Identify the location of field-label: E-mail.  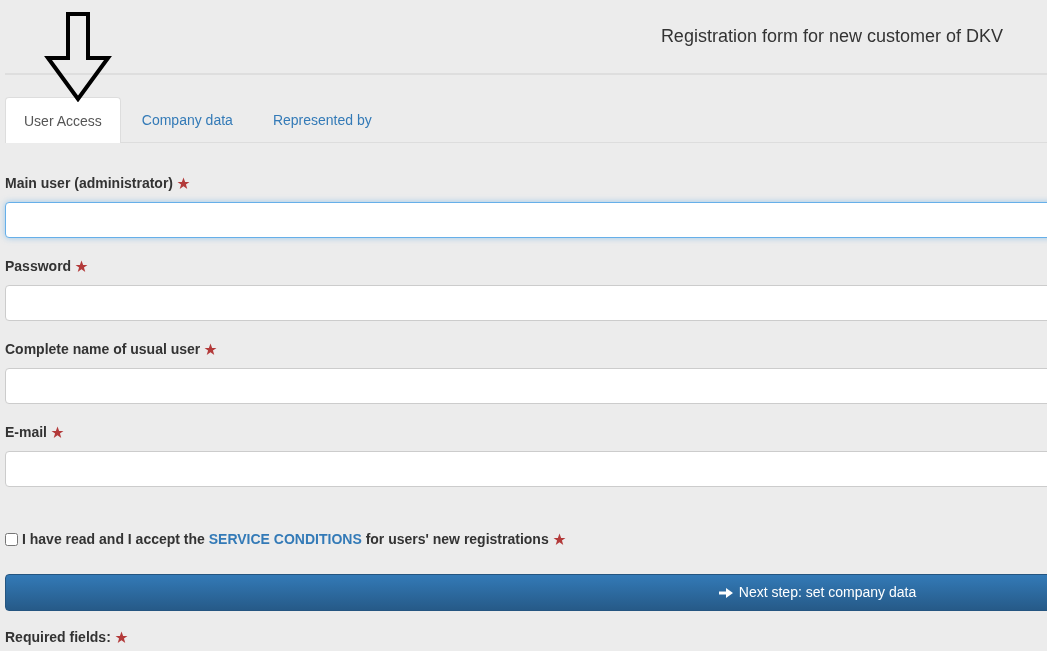
(26, 432).